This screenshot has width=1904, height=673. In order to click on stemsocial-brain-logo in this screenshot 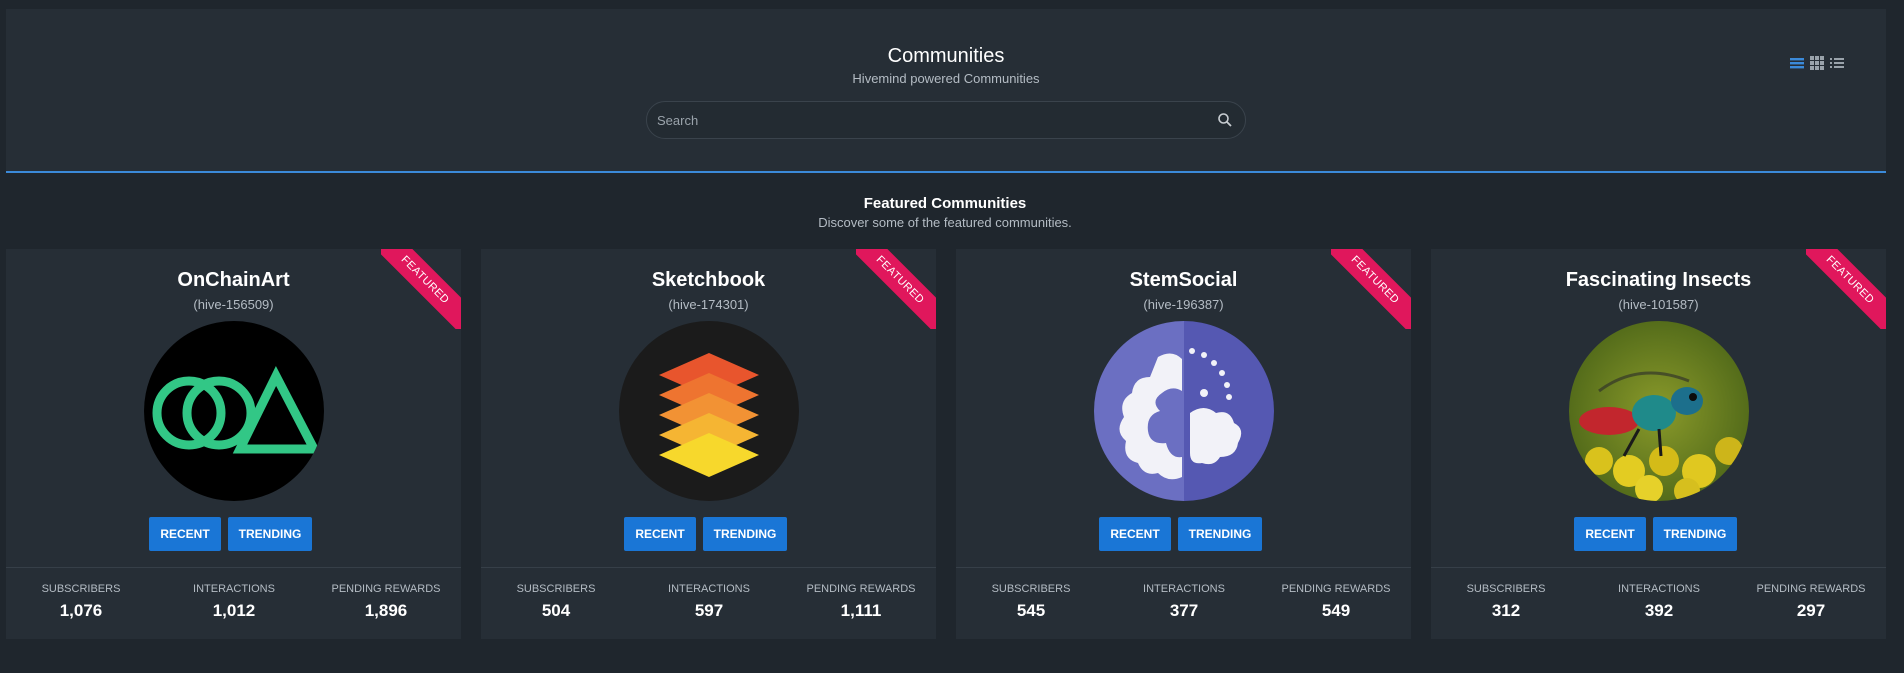, I will do `click(1184, 411)`.